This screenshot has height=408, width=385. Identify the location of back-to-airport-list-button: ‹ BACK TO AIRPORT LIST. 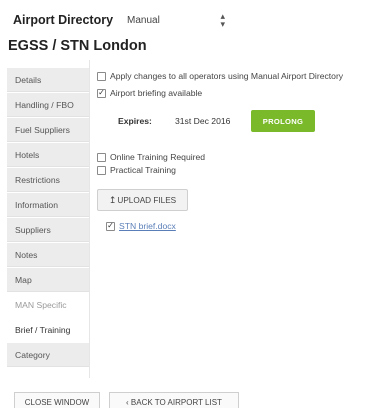
(174, 400).